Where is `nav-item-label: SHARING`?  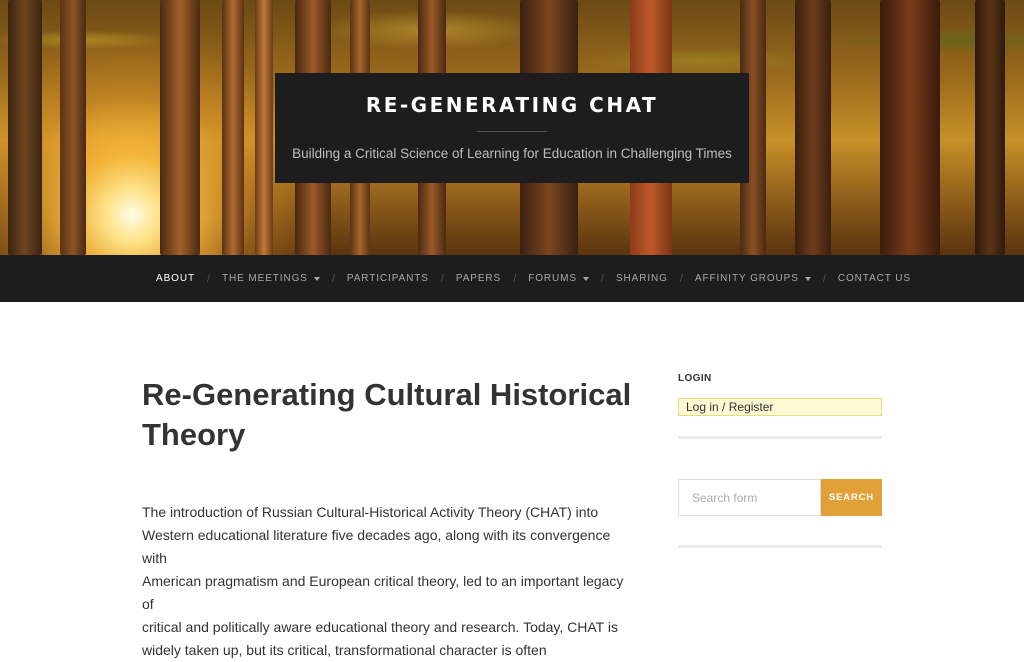
nav-item-label: SHARING is located at coordinates (641, 278).